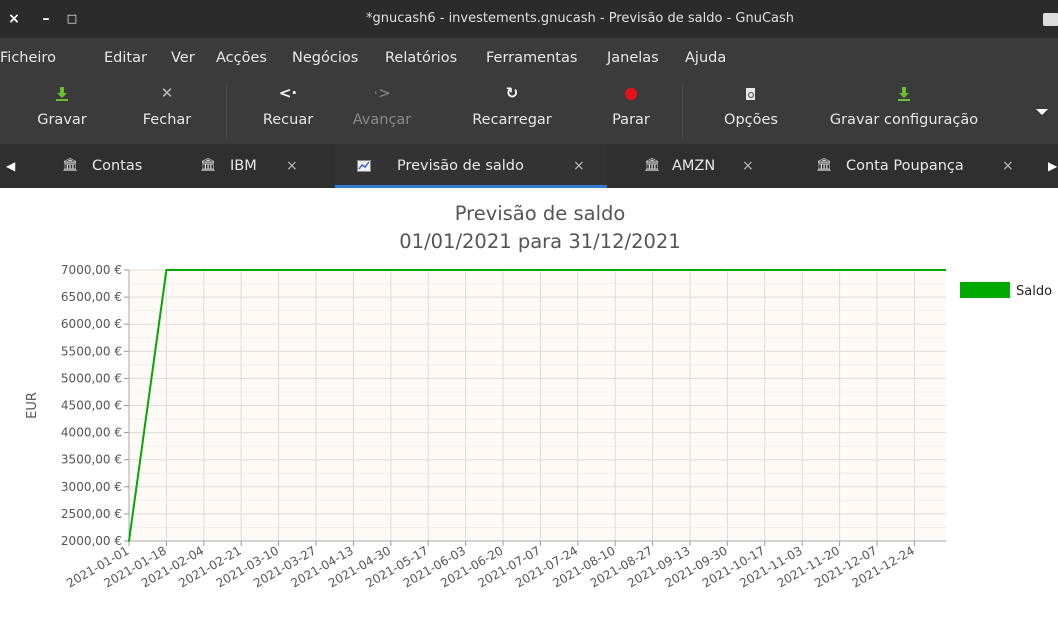 The height and width of the screenshot is (642, 1058). I want to click on y-axis-label: EUR, so click(32, 405).